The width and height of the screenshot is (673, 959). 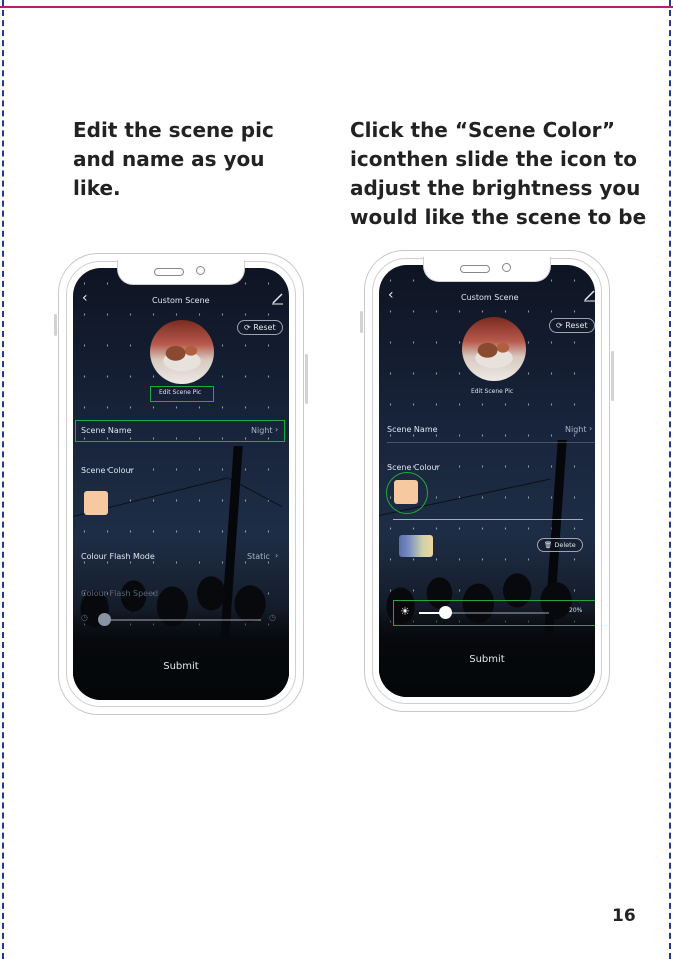 I want to click on page-number: 16, so click(x=624, y=916).